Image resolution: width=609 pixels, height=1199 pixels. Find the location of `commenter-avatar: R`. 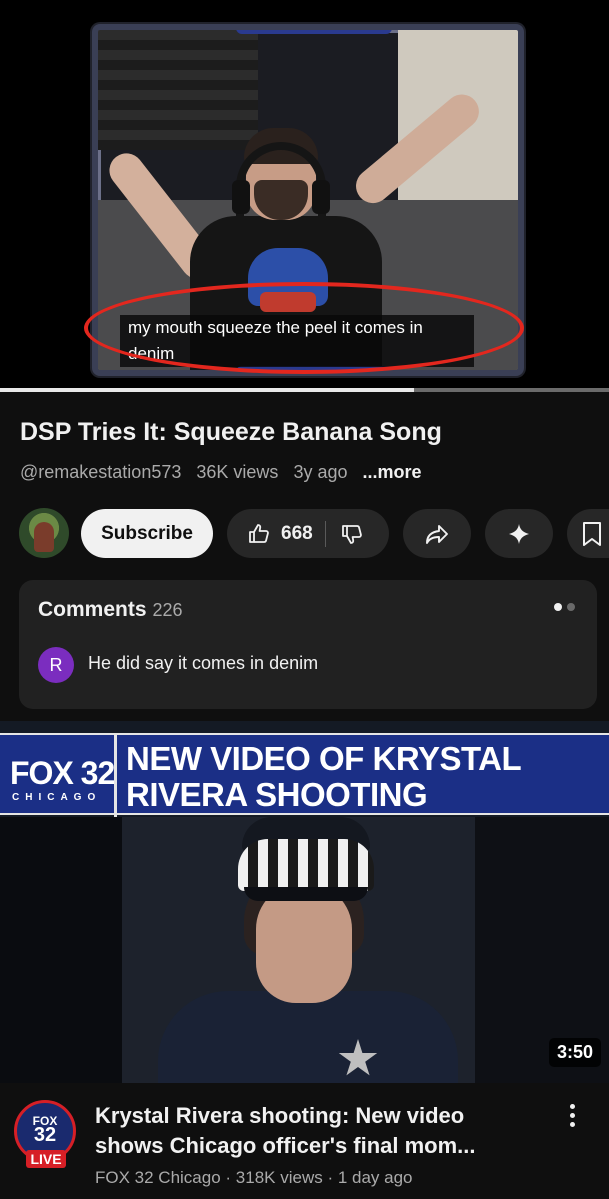

commenter-avatar: R is located at coordinates (56, 665).